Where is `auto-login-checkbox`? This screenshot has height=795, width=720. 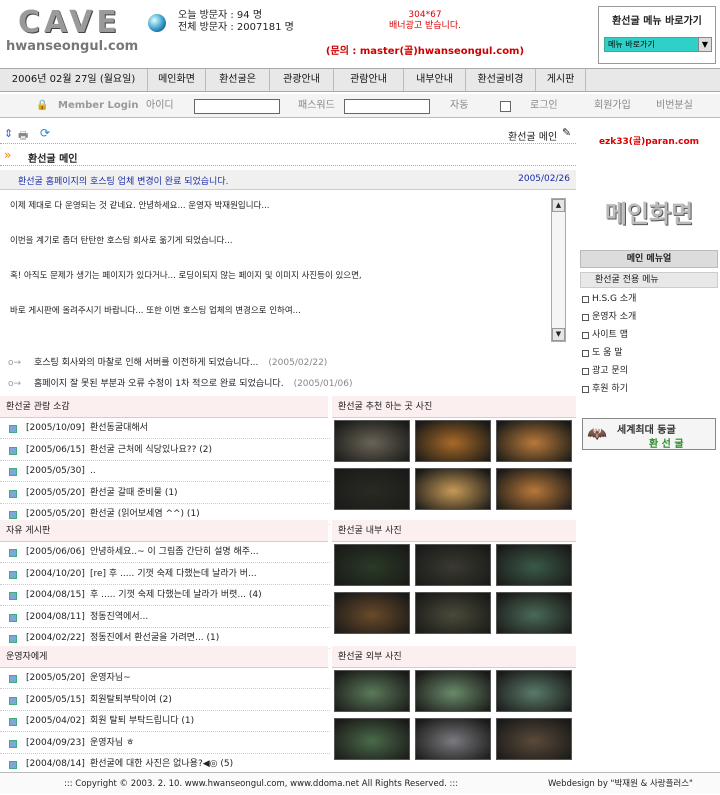
auto-login-checkbox is located at coordinates (505, 106).